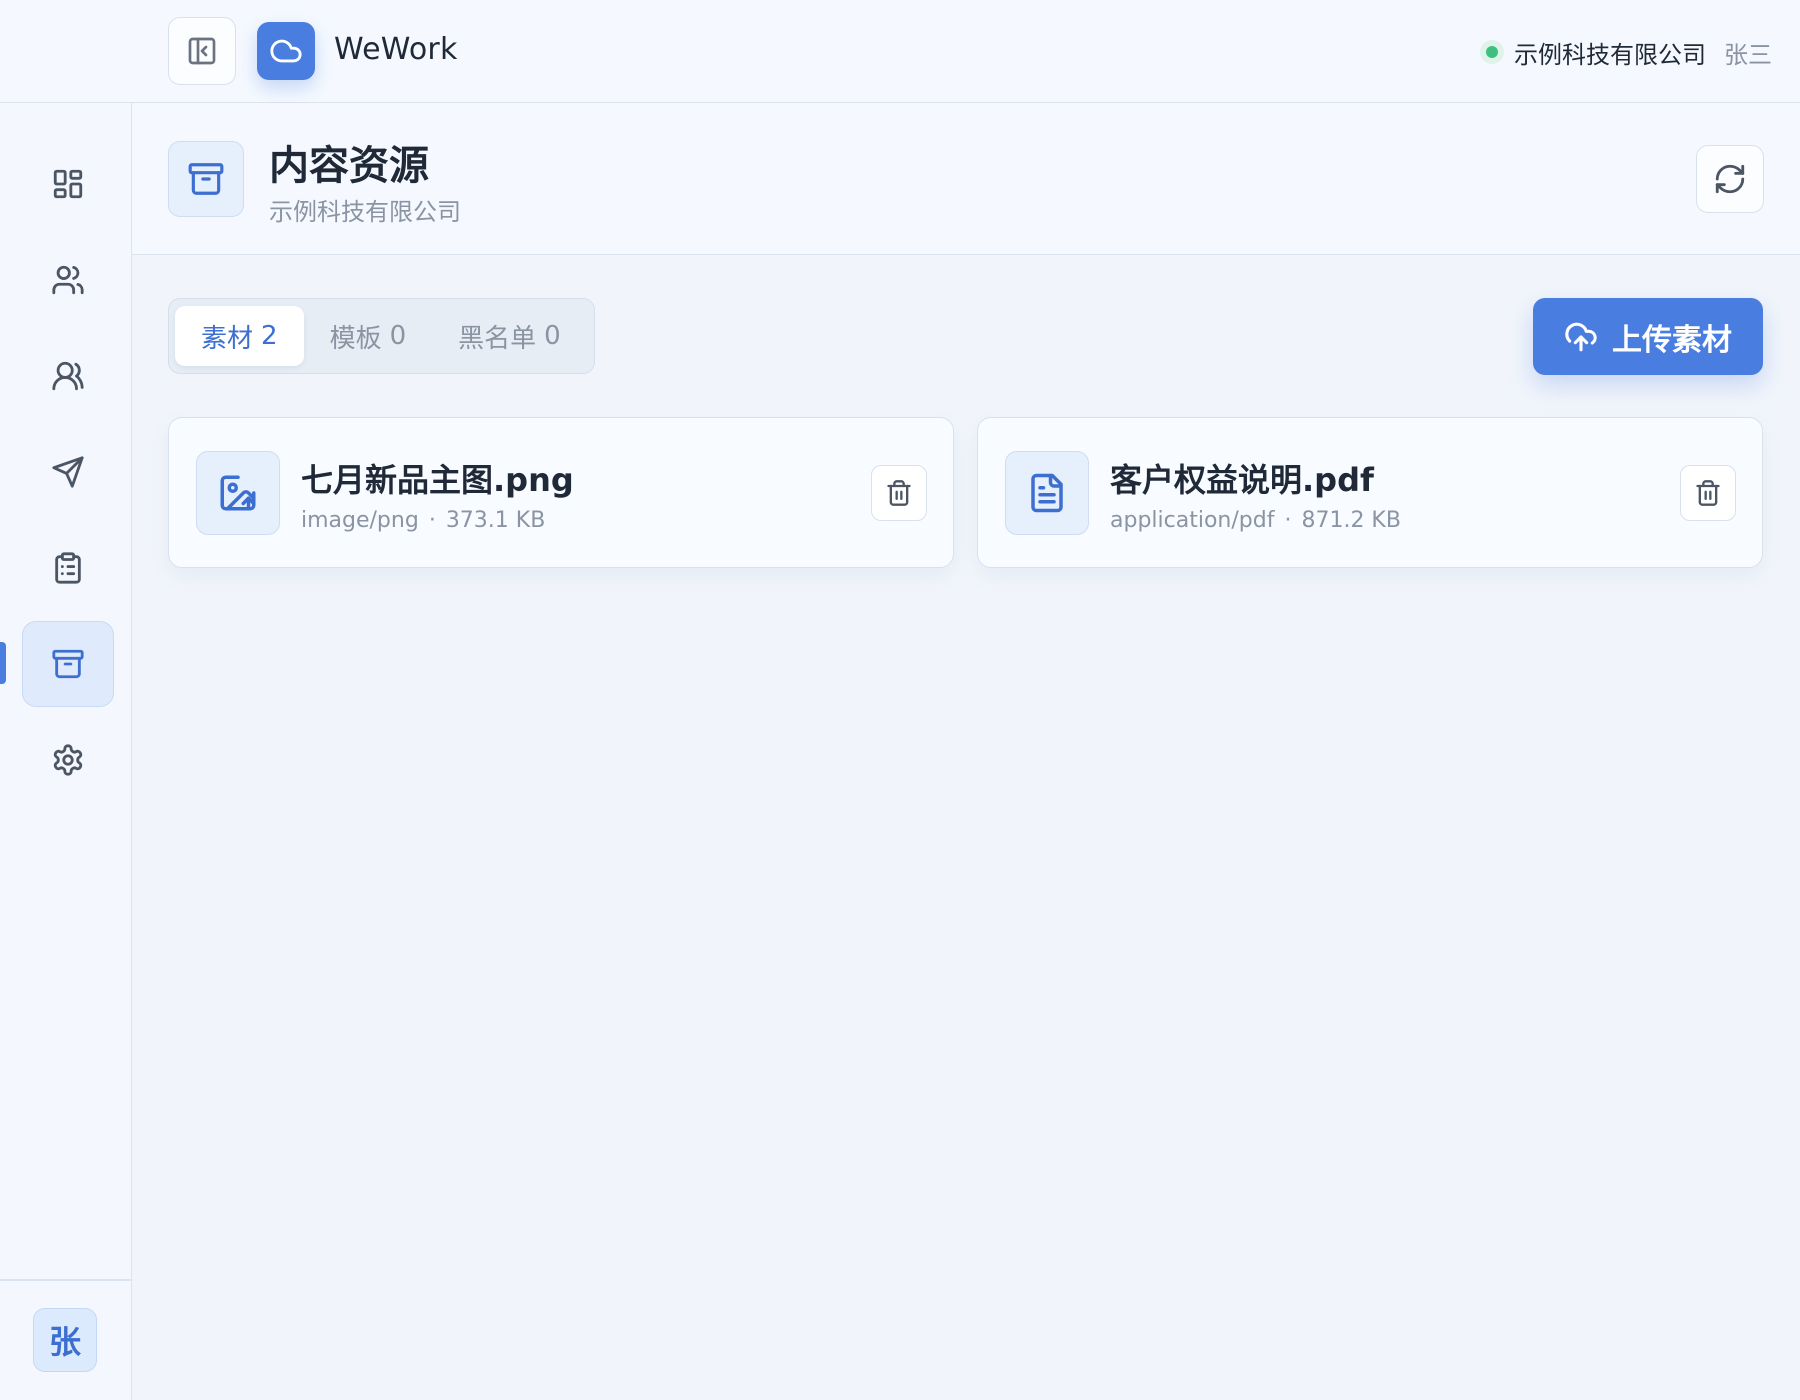  What do you see at coordinates (227, 338) in the screenshot?
I see `tab-label: 素材` at bounding box center [227, 338].